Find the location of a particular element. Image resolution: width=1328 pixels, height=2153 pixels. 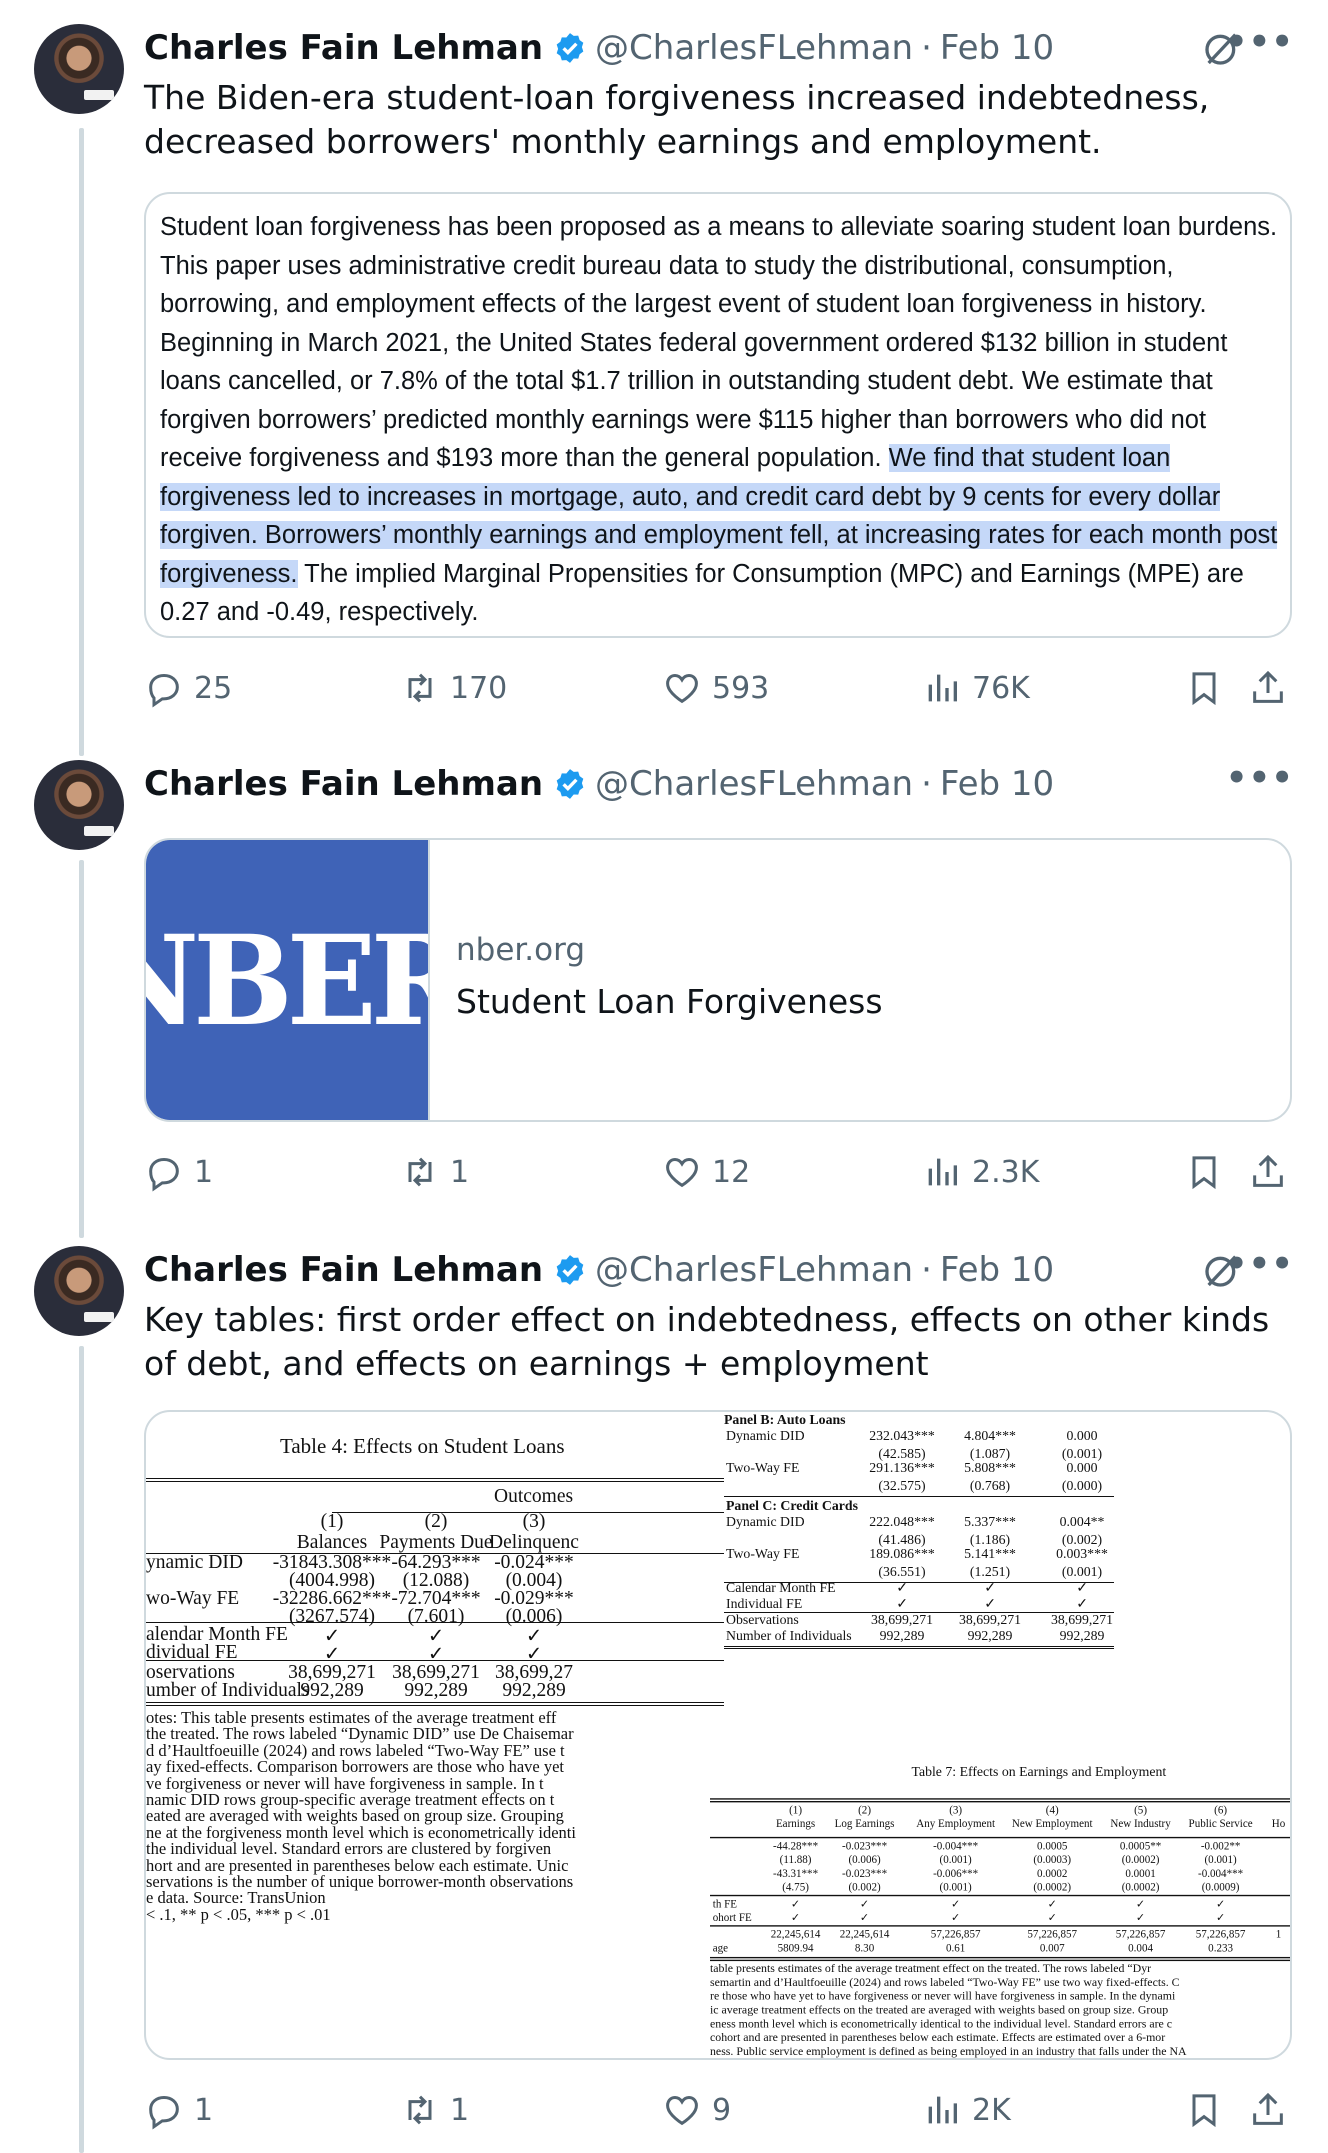

tweet-actions: 1 1 9 2K is located at coordinates (718, 2112).